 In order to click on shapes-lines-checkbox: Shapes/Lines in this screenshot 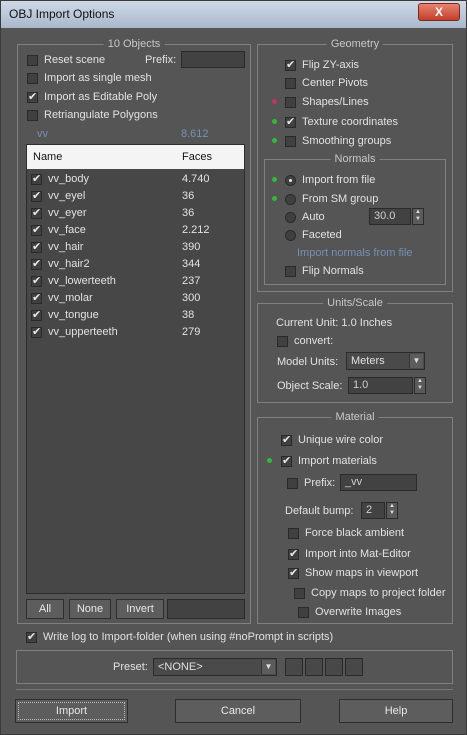, I will do `click(327, 102)`.